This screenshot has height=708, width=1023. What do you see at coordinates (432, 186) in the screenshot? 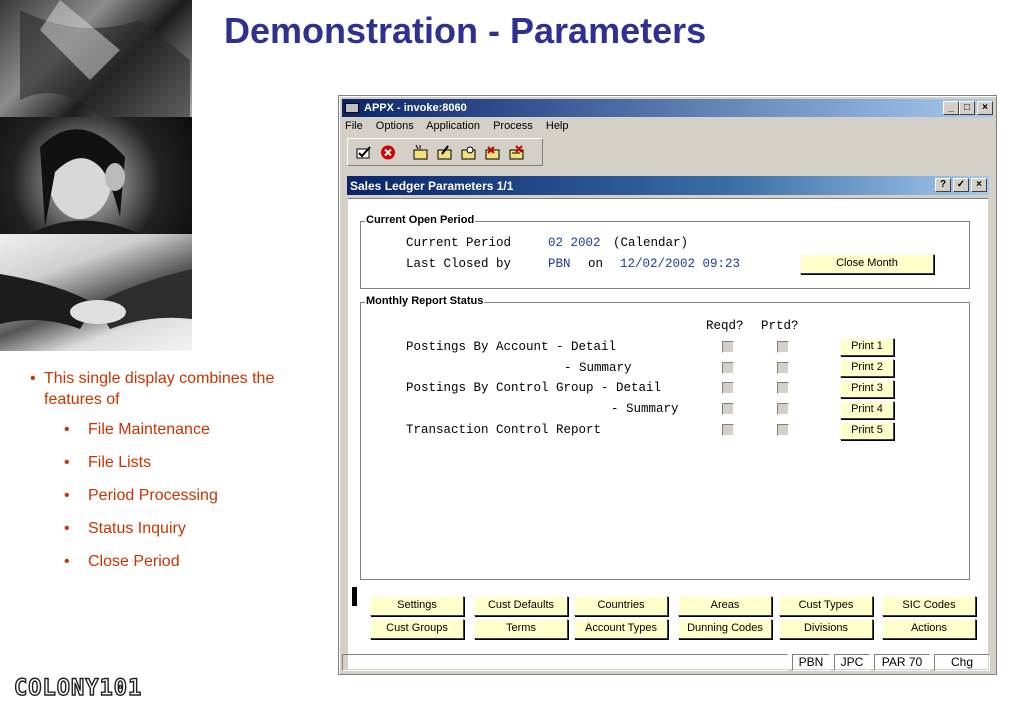
I see `form-title: Sales Ledger Parameters 1/1` at bounding box center [432, 186].